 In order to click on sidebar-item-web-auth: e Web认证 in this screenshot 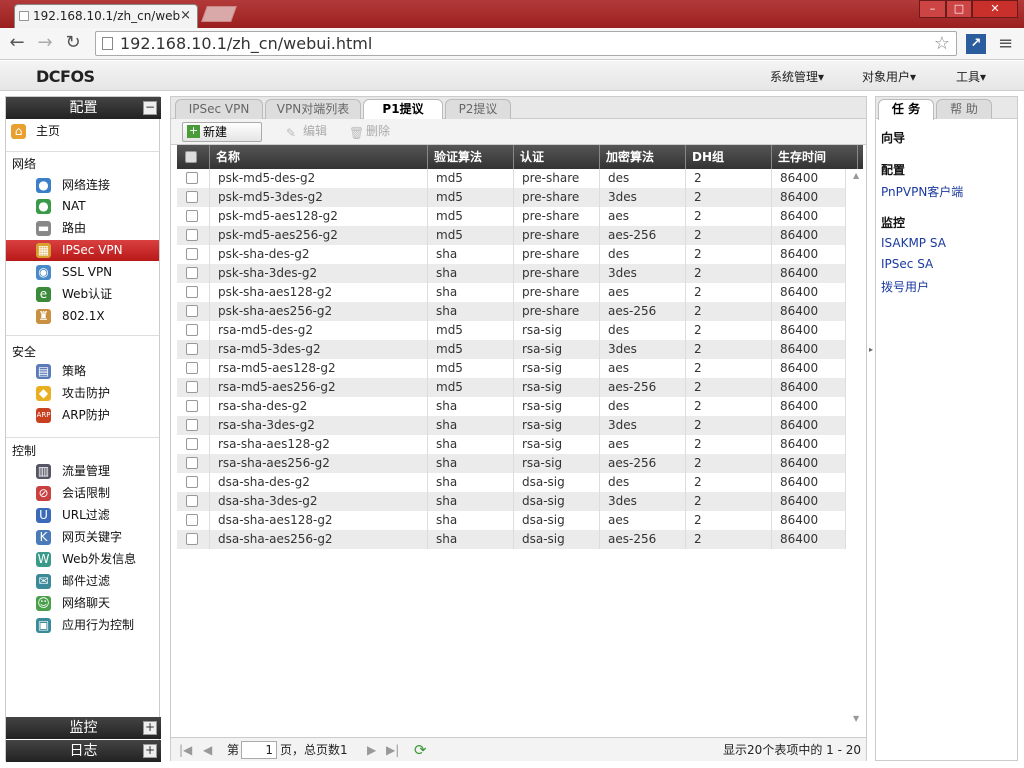, I will do `click(82, 294)`.